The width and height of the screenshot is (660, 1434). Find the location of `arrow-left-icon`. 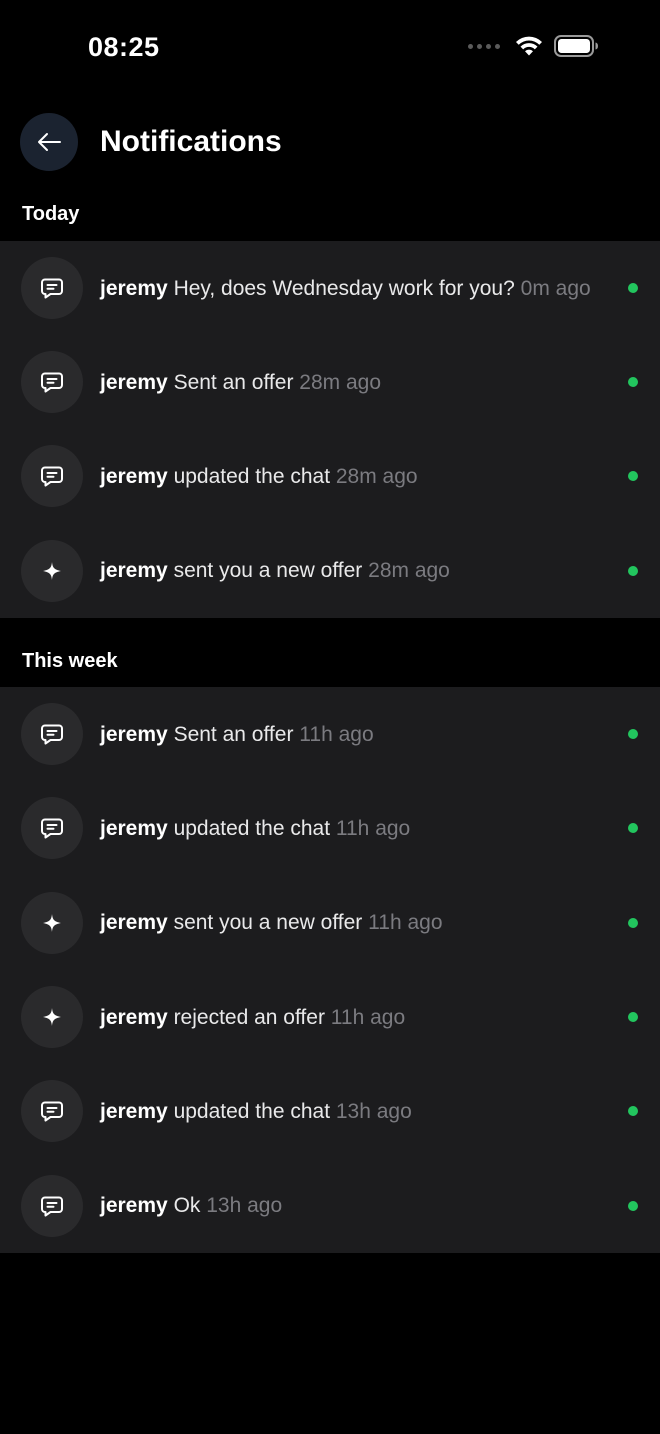

arrow-left-icon is located at coordinates (49, 142).